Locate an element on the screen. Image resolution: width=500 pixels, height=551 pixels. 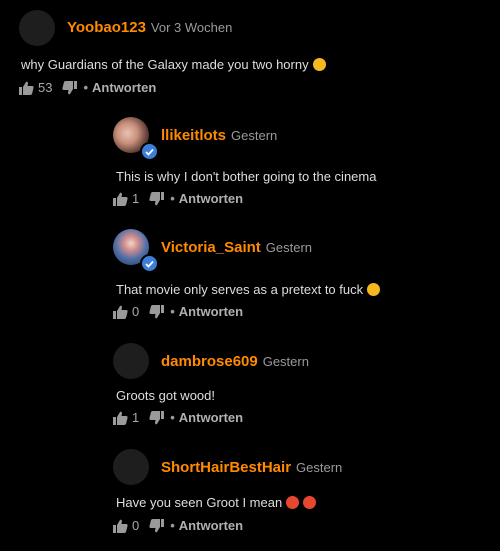
comment-body: Groots got wood! is located at coordinates (165, 395).